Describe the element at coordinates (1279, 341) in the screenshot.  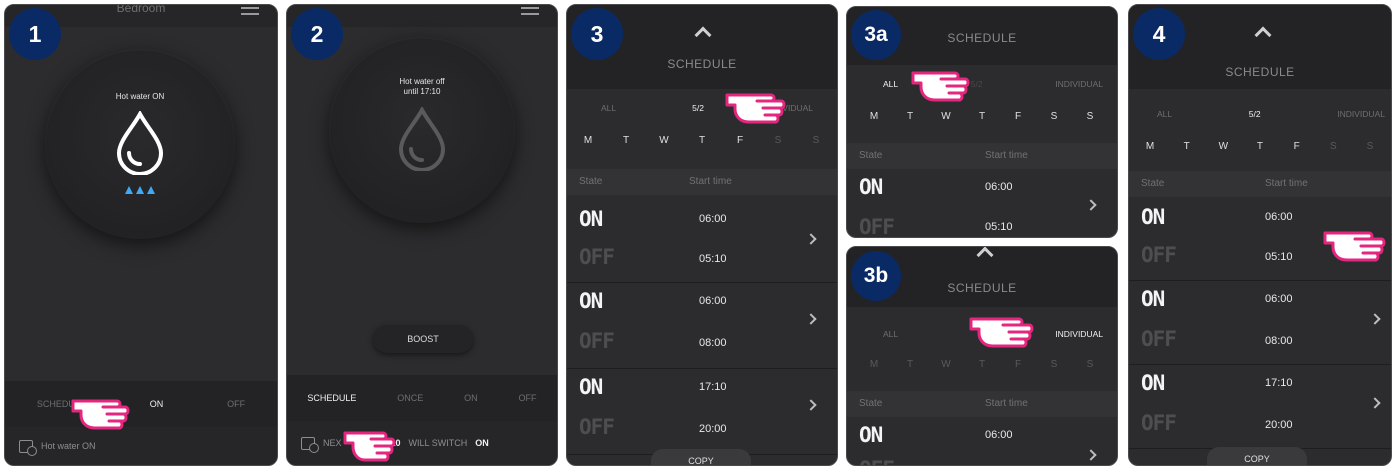
I see `entry-off-time: 08:00` at that location.